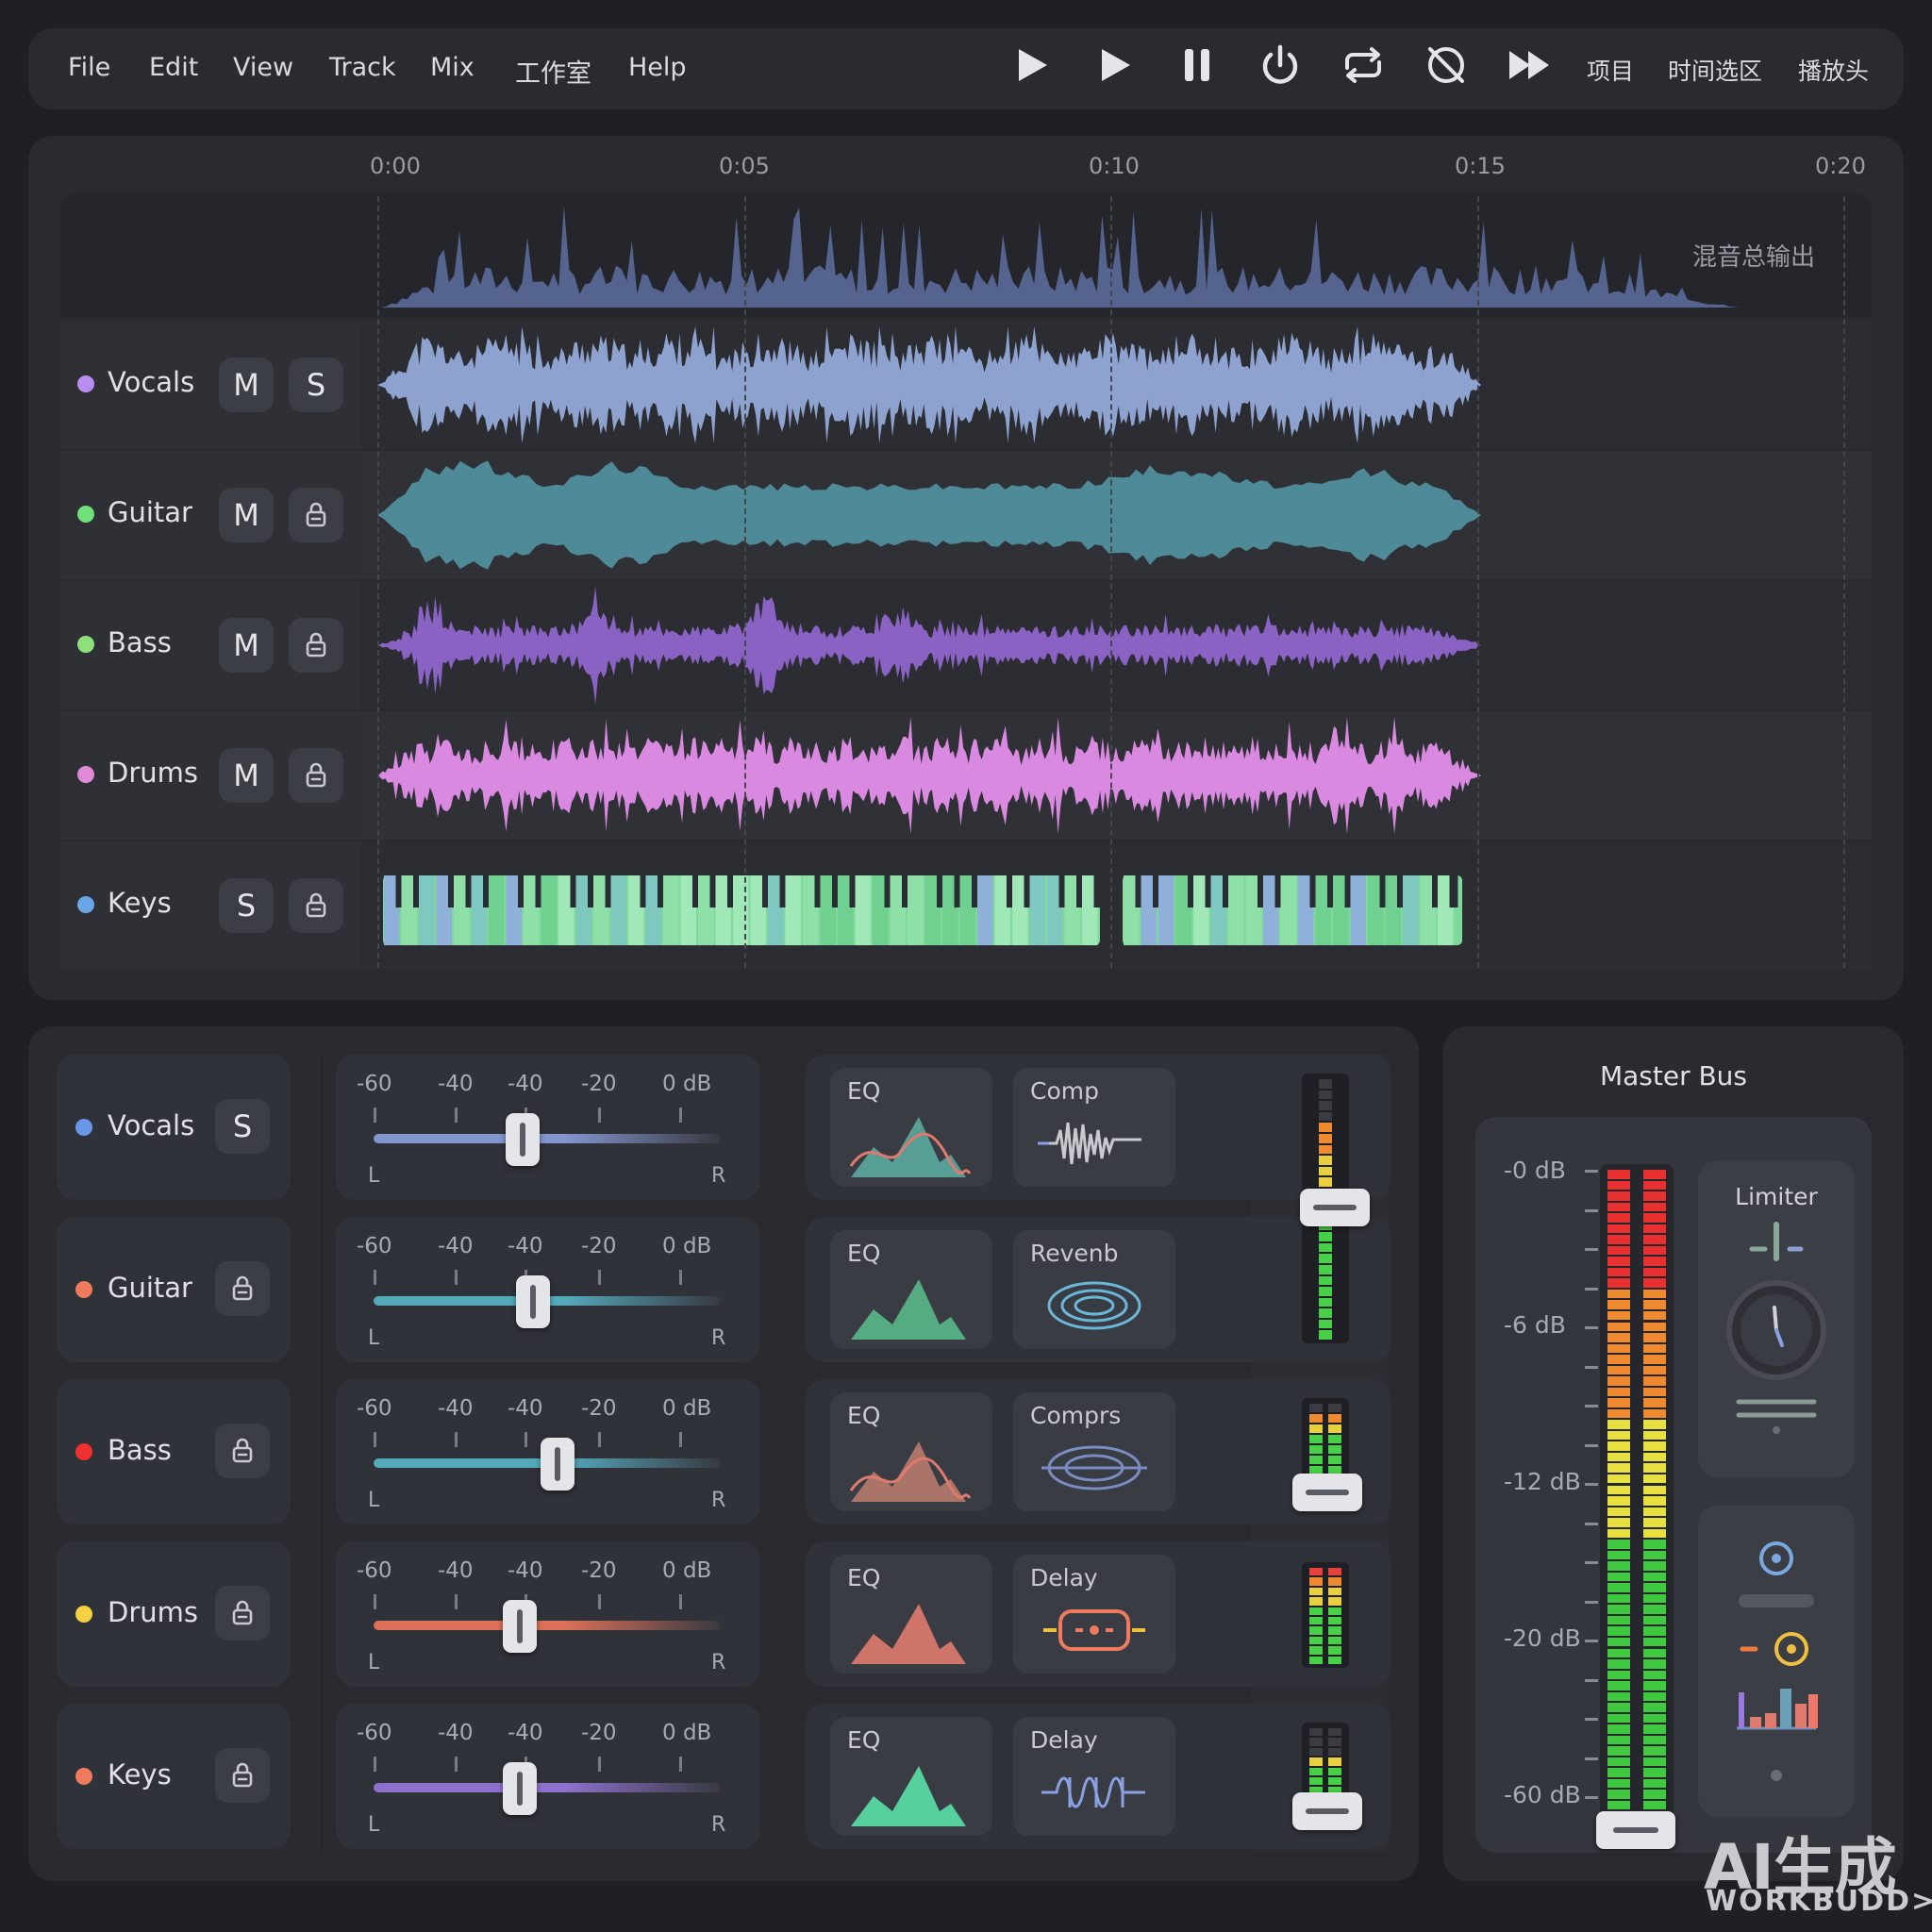 The image size is (1932, 1932). Describe the element at coordinates (210, 645) in the screenshot. I see `track-header-bass: Bass M` at that location.